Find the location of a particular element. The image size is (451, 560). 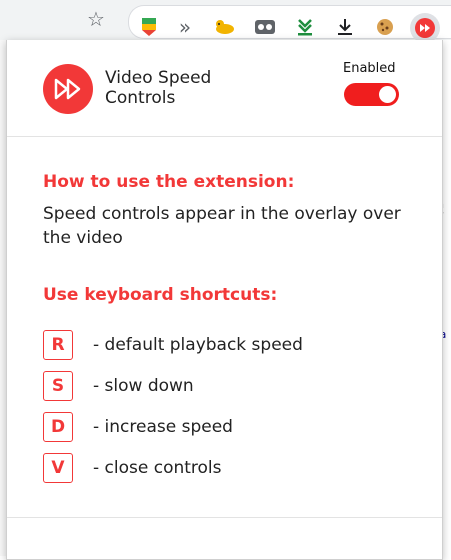

header-divider is located at coordinates (224, 136).